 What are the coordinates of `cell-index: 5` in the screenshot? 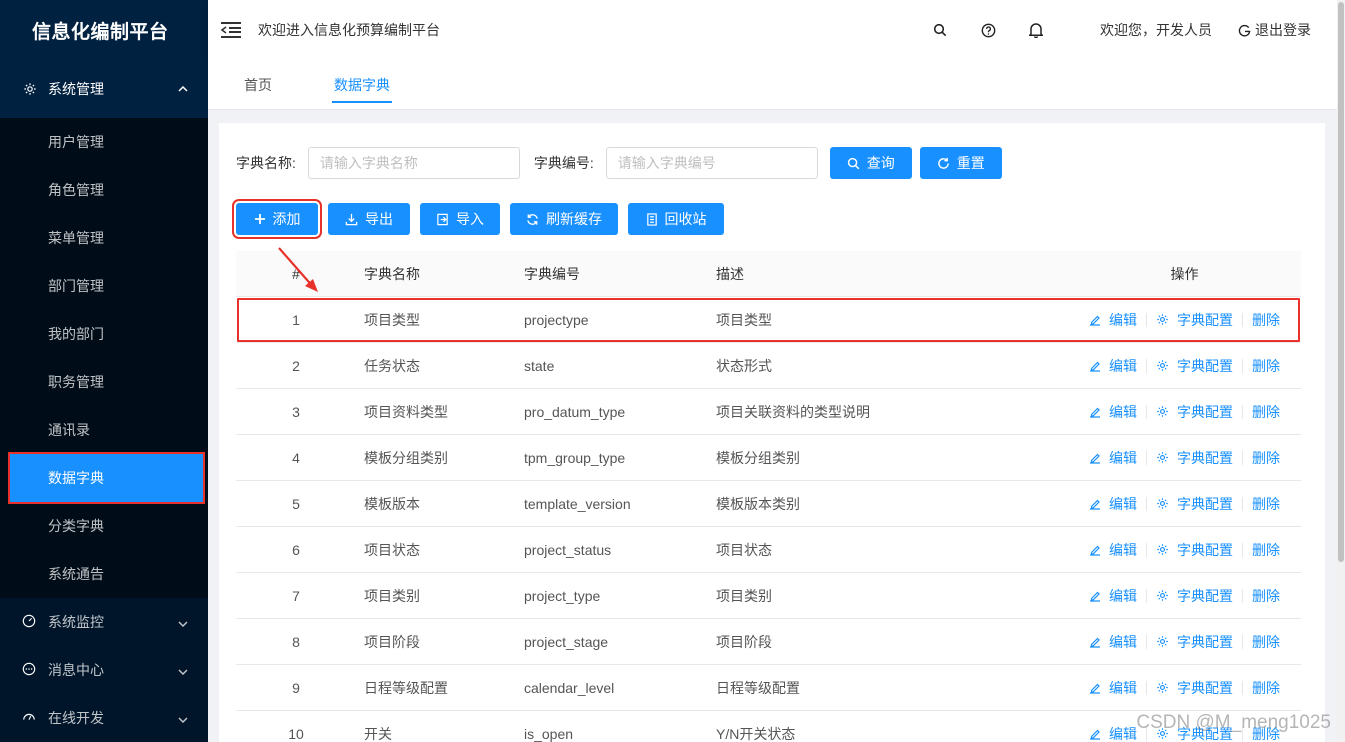 It's located at (296, 503).